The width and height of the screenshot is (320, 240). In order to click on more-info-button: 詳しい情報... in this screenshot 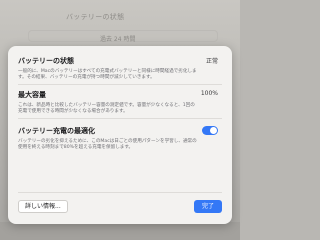, I will do `click(43, 206)`.